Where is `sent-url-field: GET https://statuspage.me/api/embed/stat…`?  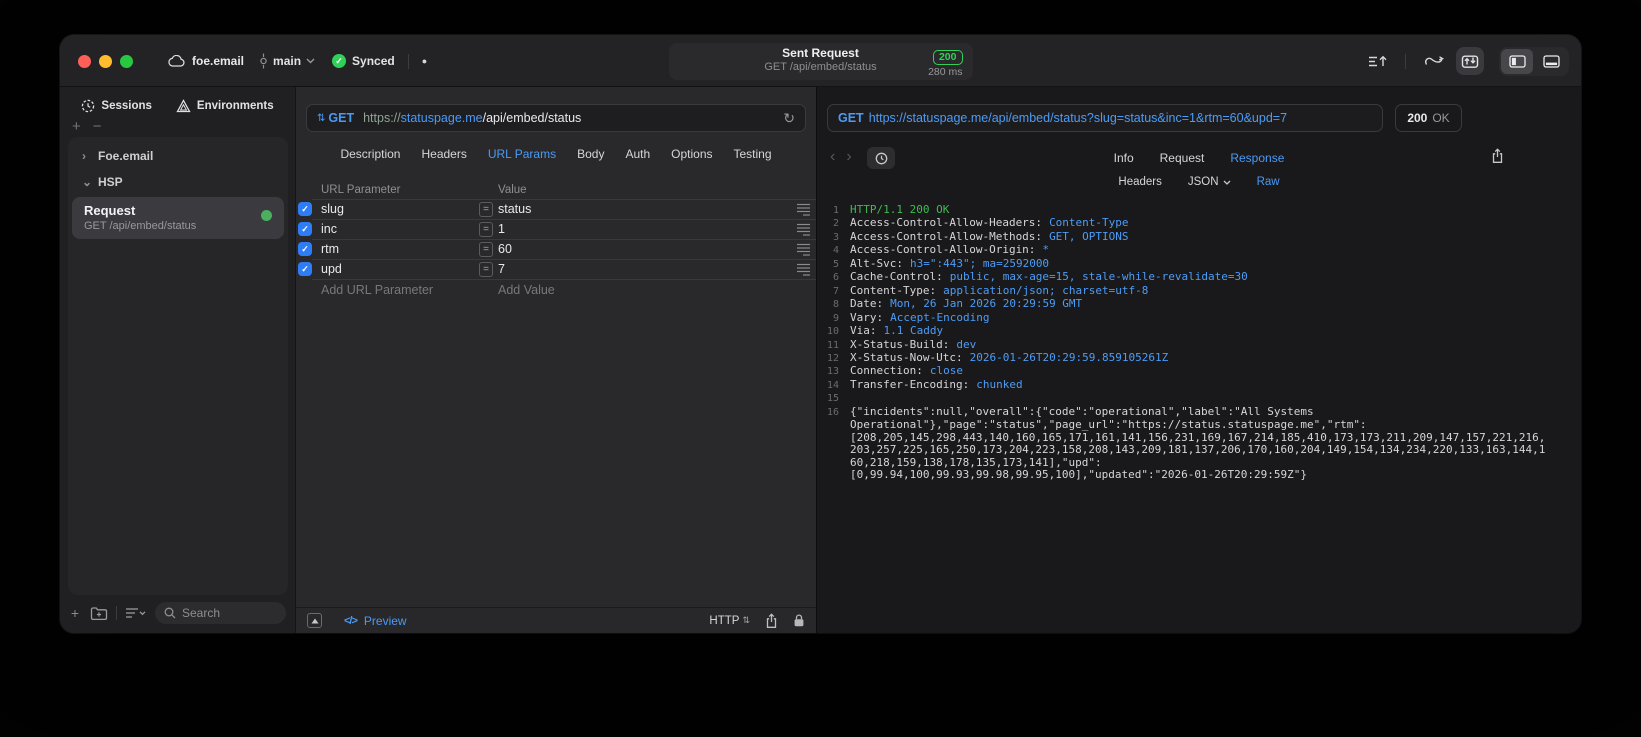 sent-url-field: GET https://statuspage.me/api/embed/stat… is located at coordinates (1105, 118).